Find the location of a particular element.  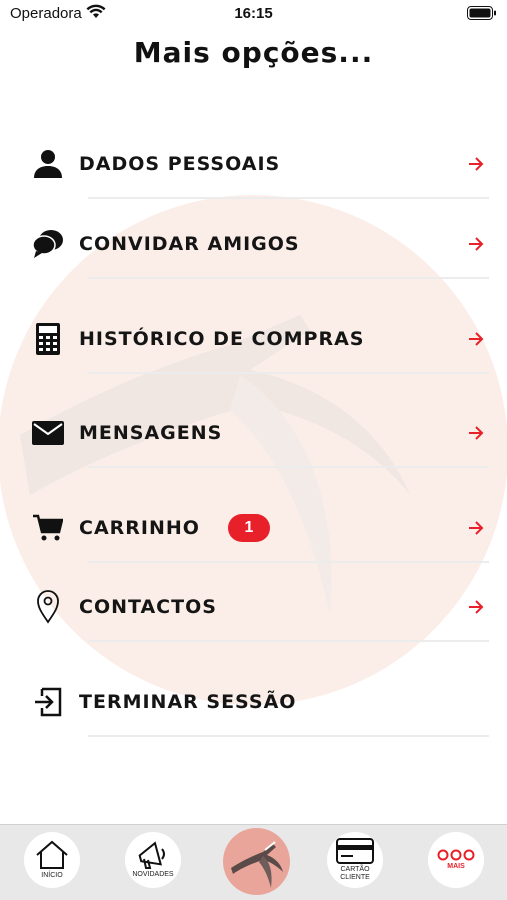

menu-item-label: DADOS PESSOAIS is located at coordinates (180, 164).